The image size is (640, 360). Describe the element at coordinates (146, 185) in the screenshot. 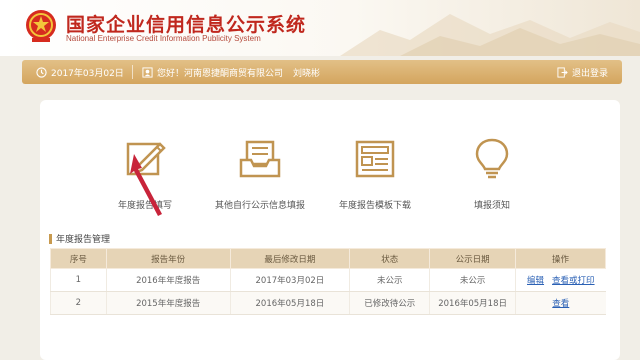

I see `annotation-arrow` at that location.